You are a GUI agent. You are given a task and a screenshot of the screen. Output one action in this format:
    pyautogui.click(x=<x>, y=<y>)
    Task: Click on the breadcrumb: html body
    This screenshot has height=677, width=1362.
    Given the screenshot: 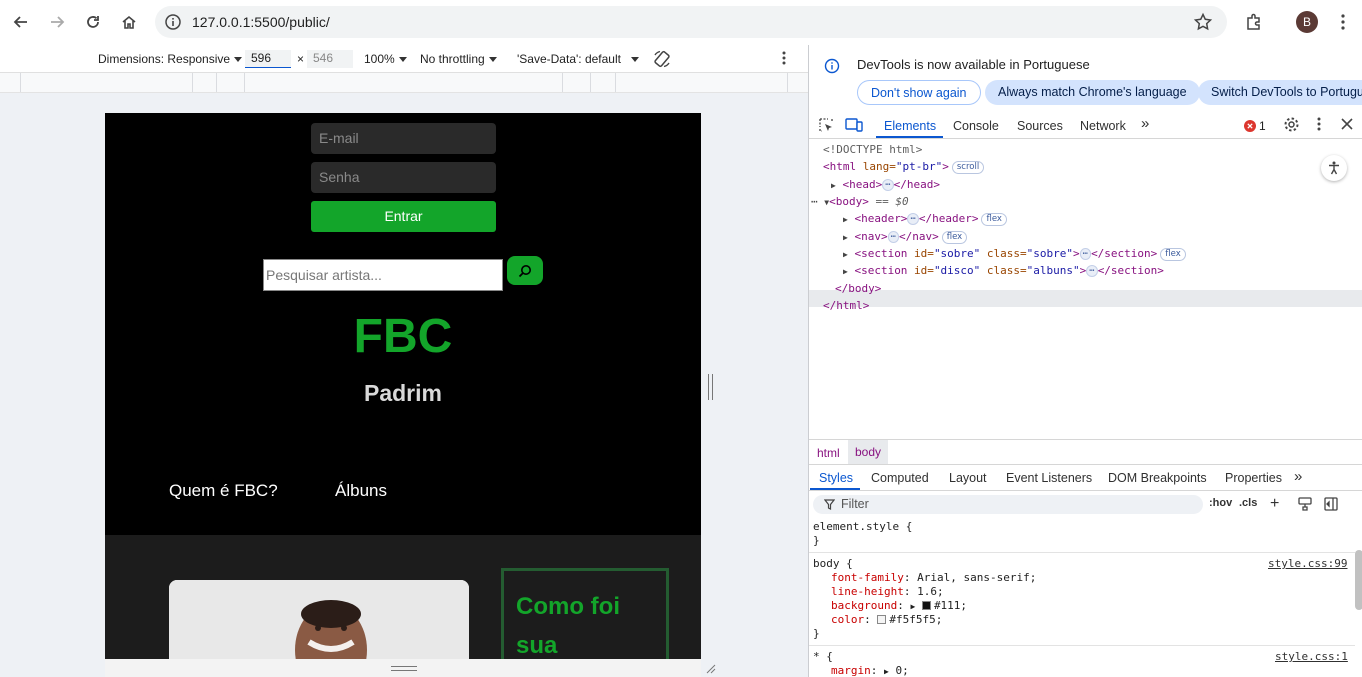 What is the action you would take?
    pyautogui.click(x=1085, y=452)
    